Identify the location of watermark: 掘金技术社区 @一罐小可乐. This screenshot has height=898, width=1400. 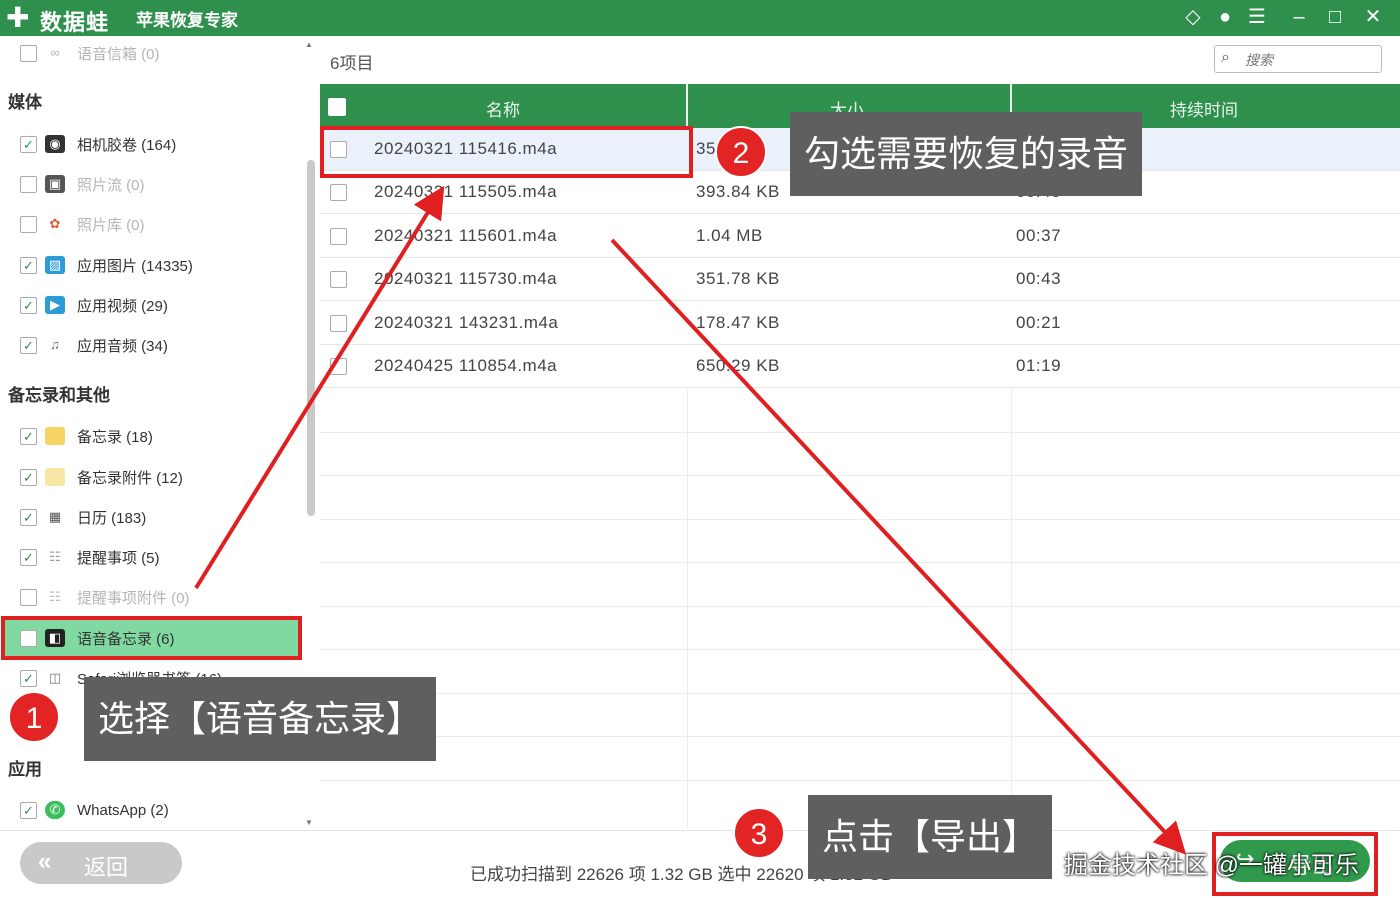
(1212, 865).